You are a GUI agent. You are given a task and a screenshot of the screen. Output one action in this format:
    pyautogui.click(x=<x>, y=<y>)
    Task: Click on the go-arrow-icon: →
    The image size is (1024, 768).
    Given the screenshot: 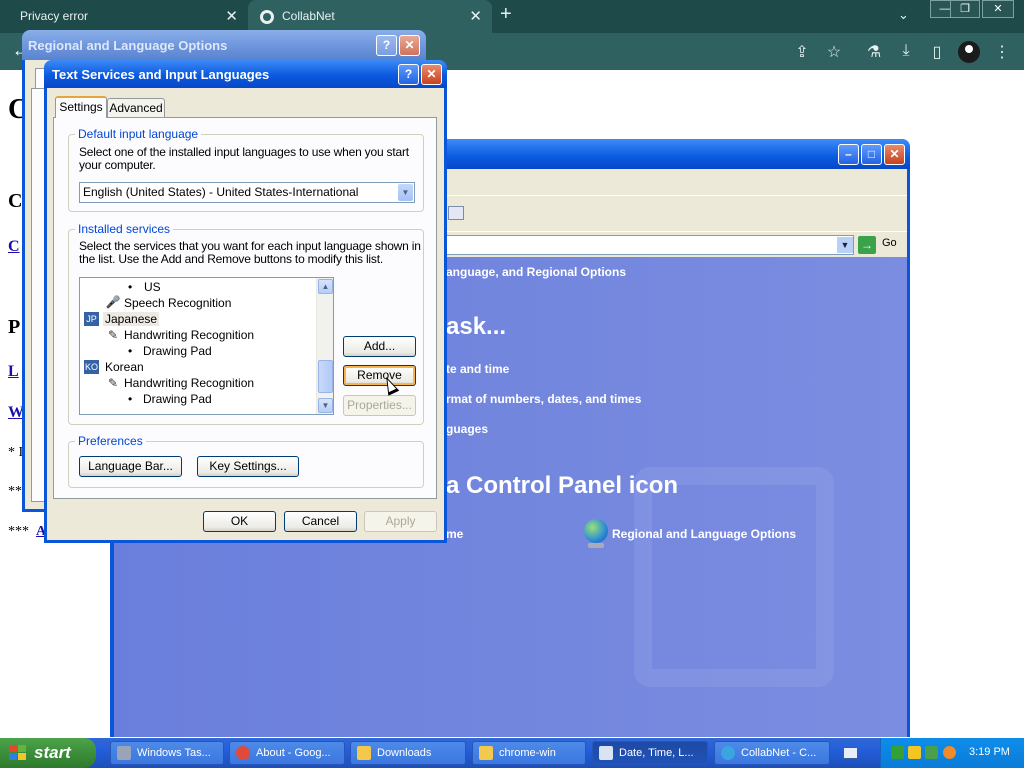 What is the action you would take?
    pyautogui.click(x=867, y=245)
    